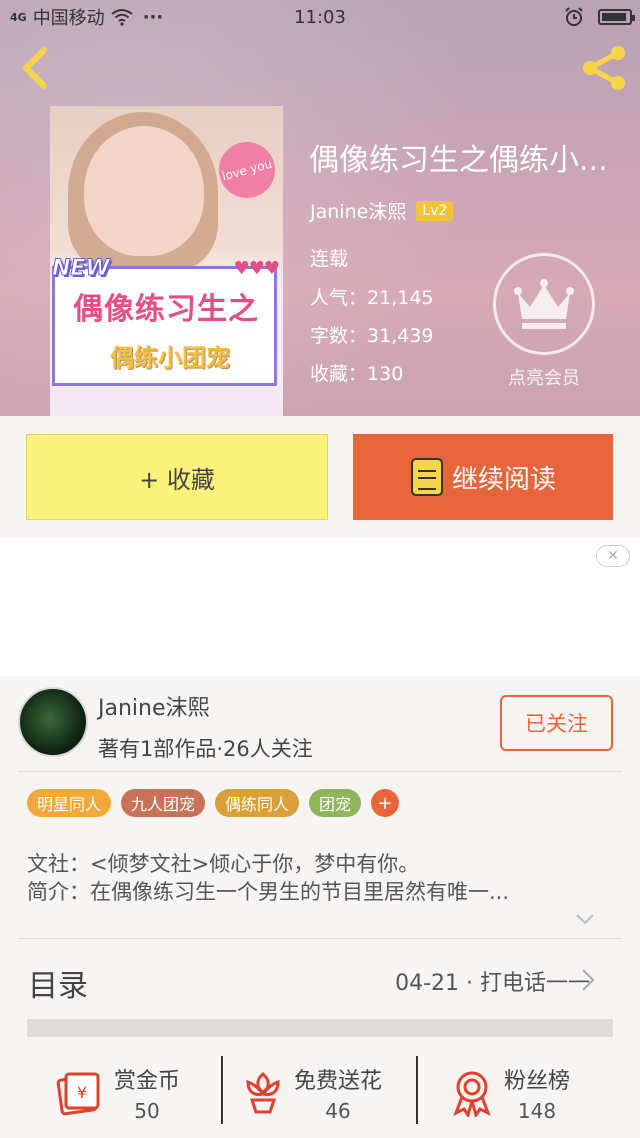 This screenshot has height=1138, width=640. I want to click on follow-button: 已关注, so click(556, 723).